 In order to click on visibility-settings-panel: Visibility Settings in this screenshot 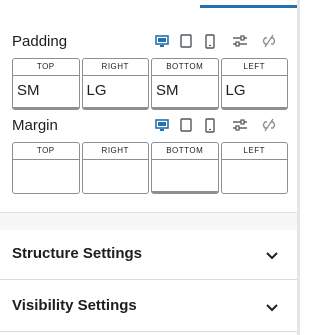, I will do `click(150, 307)`.